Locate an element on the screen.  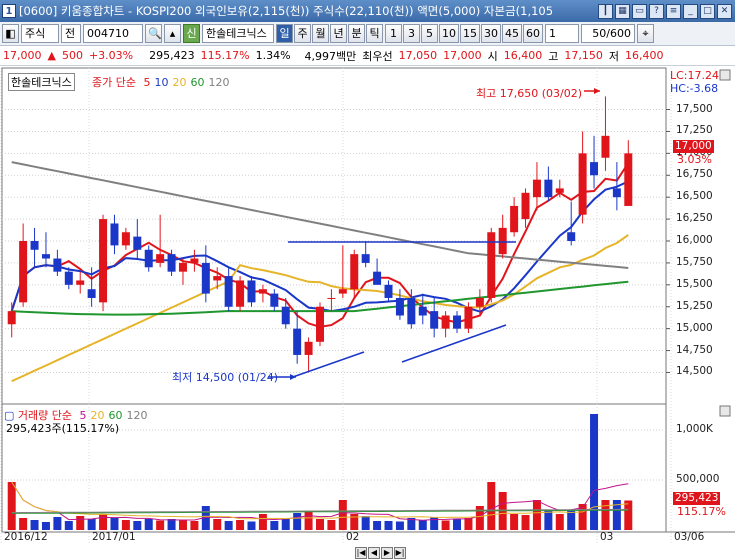
menu-icon: ⌖ is located at coordinates (645, 33).